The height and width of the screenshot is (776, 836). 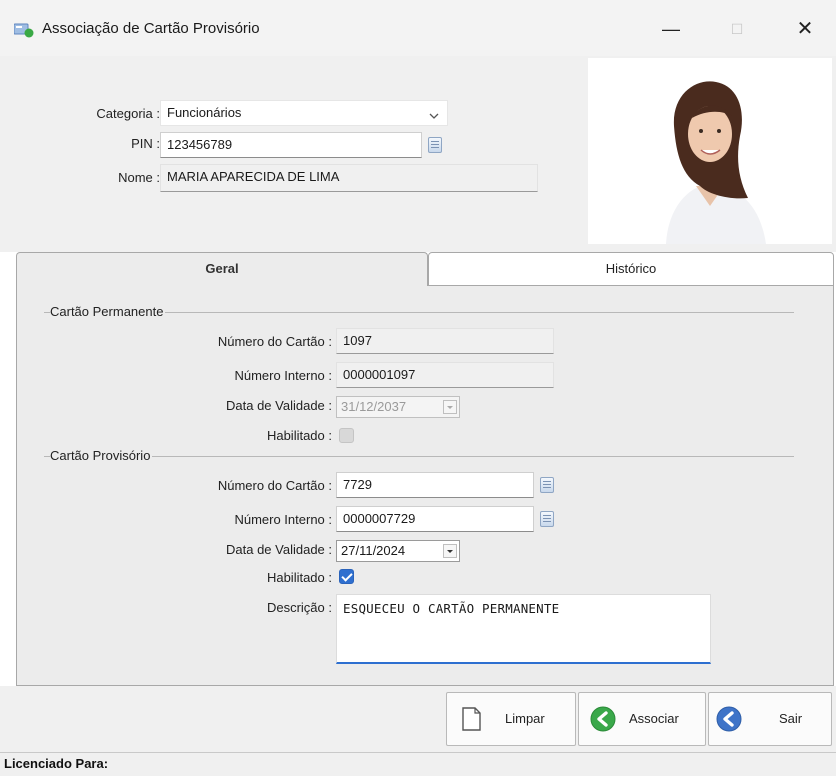 What do you see at coordinates (547, 519) in the screenshot?
I see `prov-interno-lookup-icon` at bounding box center [547, 519].